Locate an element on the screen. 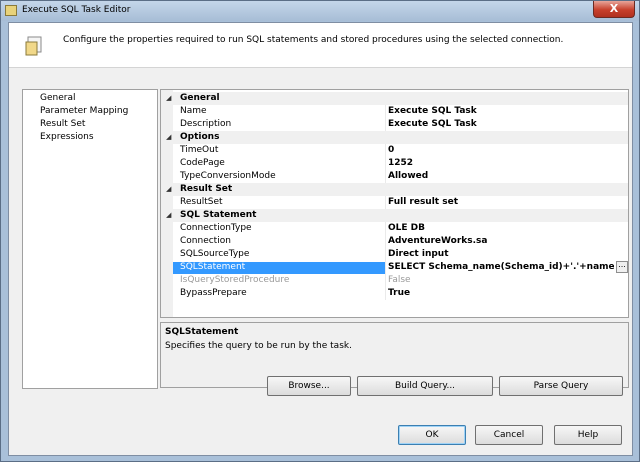 The width and height of the screenshot is (640, 462). title-bar: Execute SQL Task Editor X is located at coordinates (320, 11).